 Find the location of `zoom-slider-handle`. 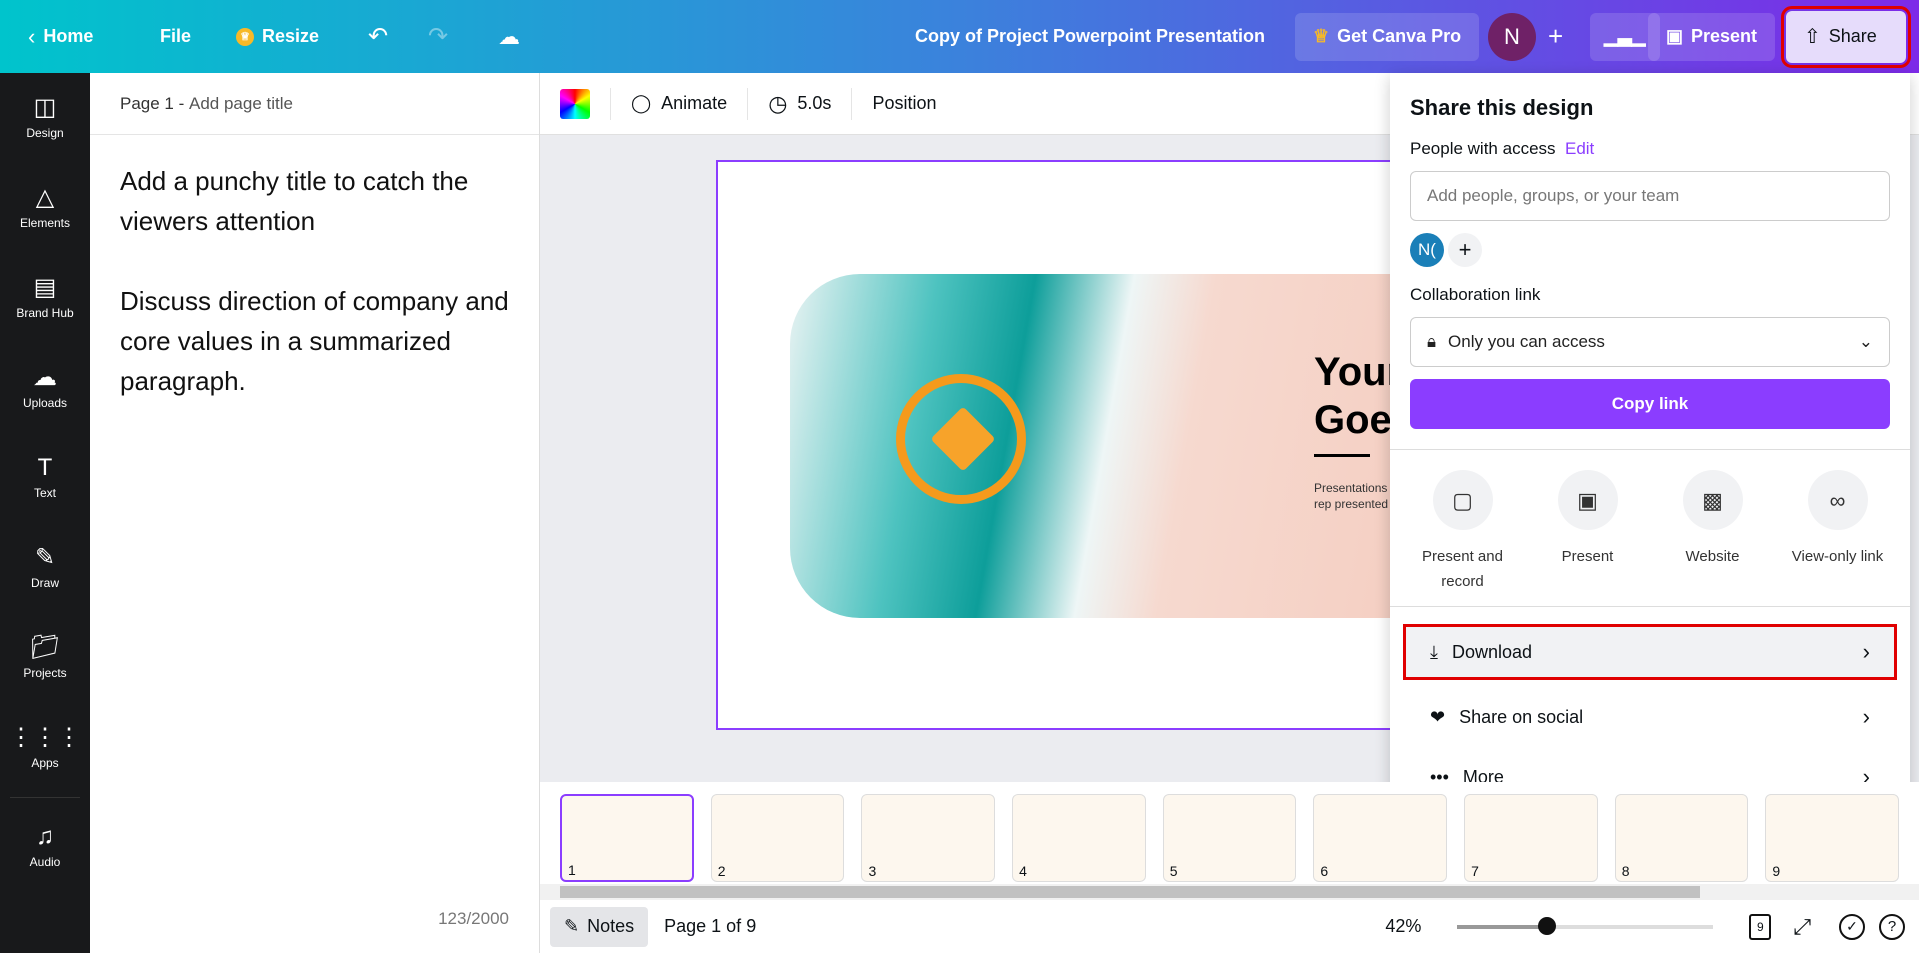

zoom-slider-handle is located at coordinates (1546, 925).